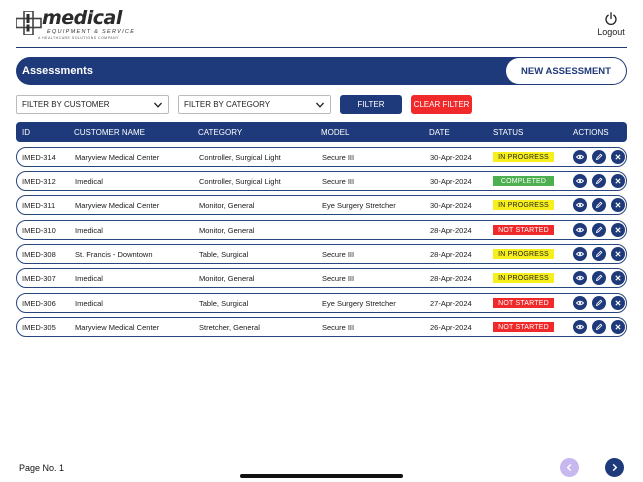 This screenshot has height=482, width=643. Describe the element at coordinates (39, 181) in the screenshot. I see `cell-id: IMED-312` at that location.